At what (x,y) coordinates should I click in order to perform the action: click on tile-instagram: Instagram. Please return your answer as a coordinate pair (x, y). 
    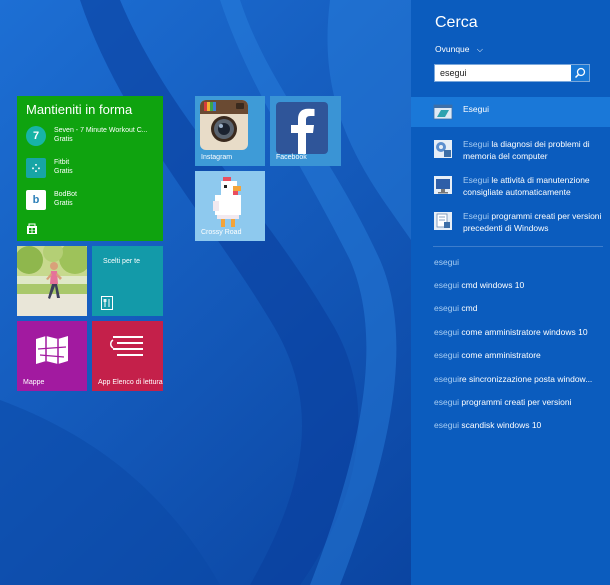
    Looking at the image, I should click on (230, 131).